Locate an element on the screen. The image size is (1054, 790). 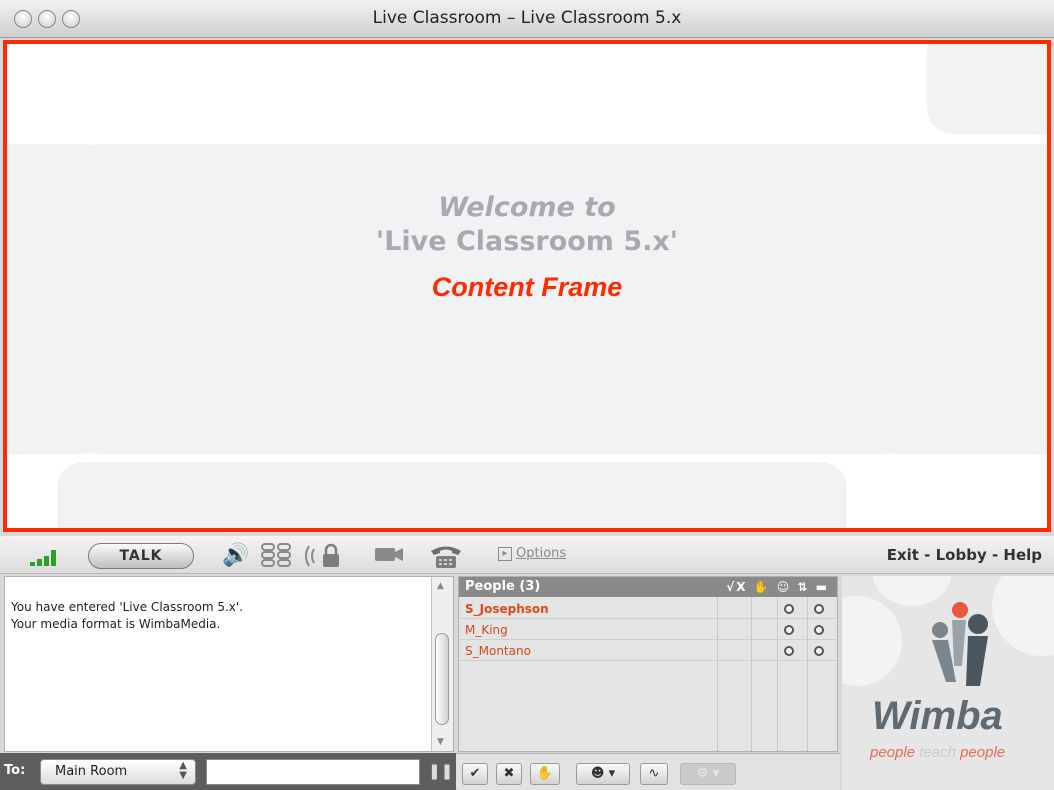
scroll-up-icon: ▲ is located at coordinates (440, 586).